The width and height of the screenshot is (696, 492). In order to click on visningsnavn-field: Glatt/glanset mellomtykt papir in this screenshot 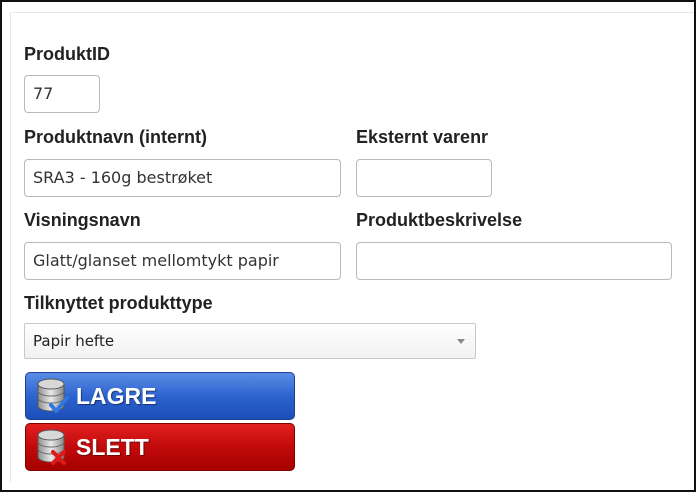, I will do `click(182, 261)`.